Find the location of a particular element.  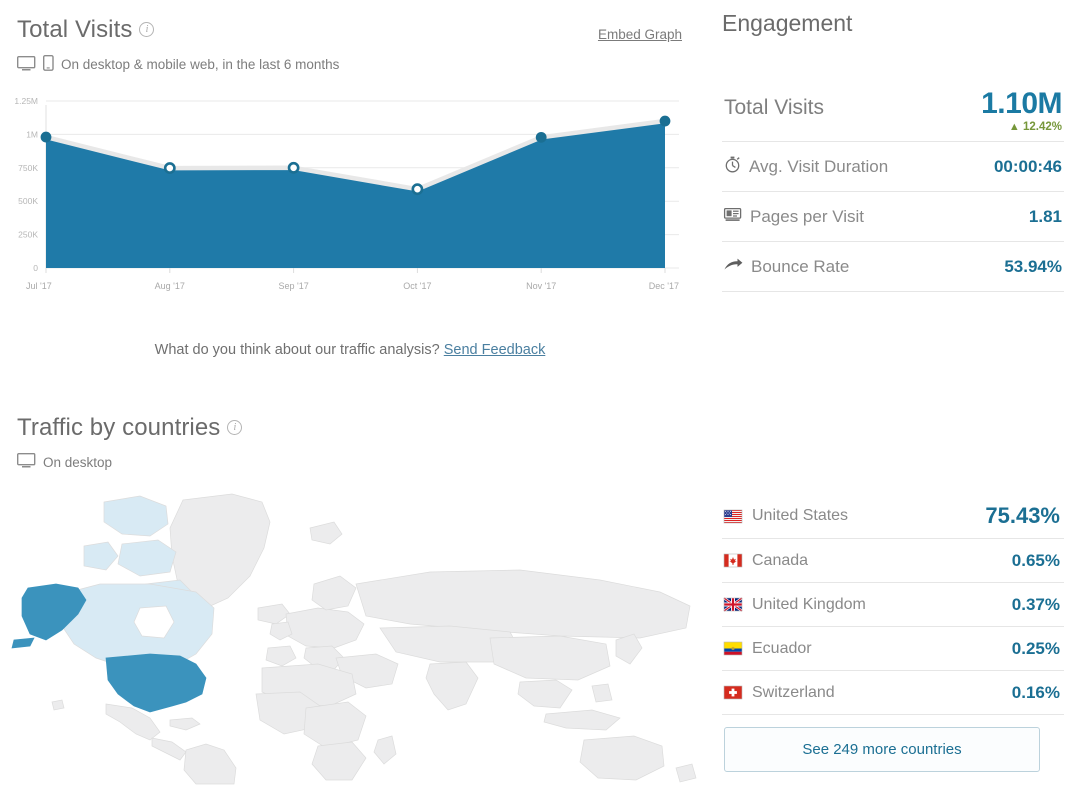

chart-y-tick-label: 1M is located at coordinates (32, 134).